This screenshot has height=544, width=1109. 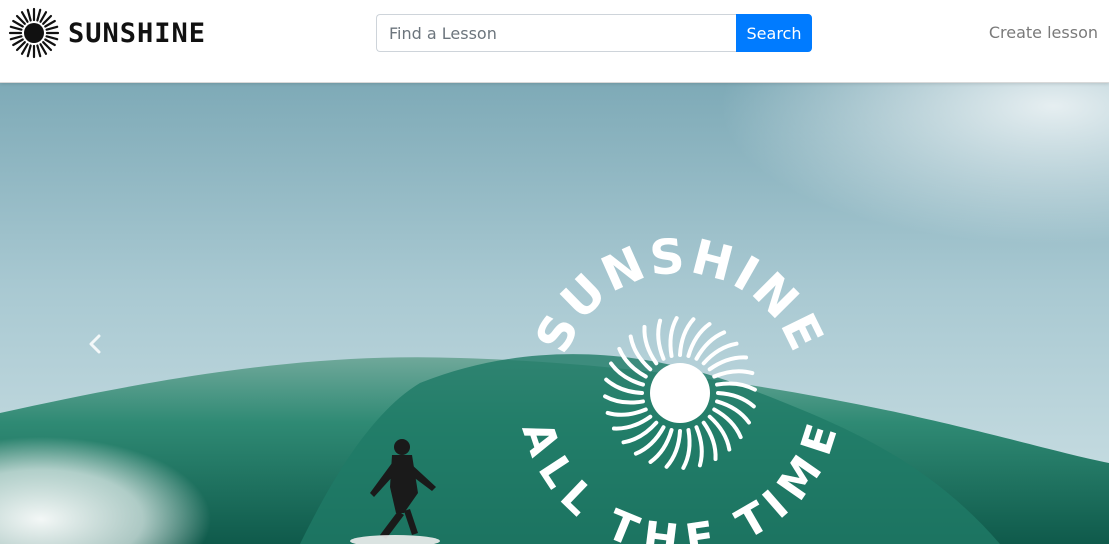 I want to click on carousel-prev-button, so click(x=95, y=344).